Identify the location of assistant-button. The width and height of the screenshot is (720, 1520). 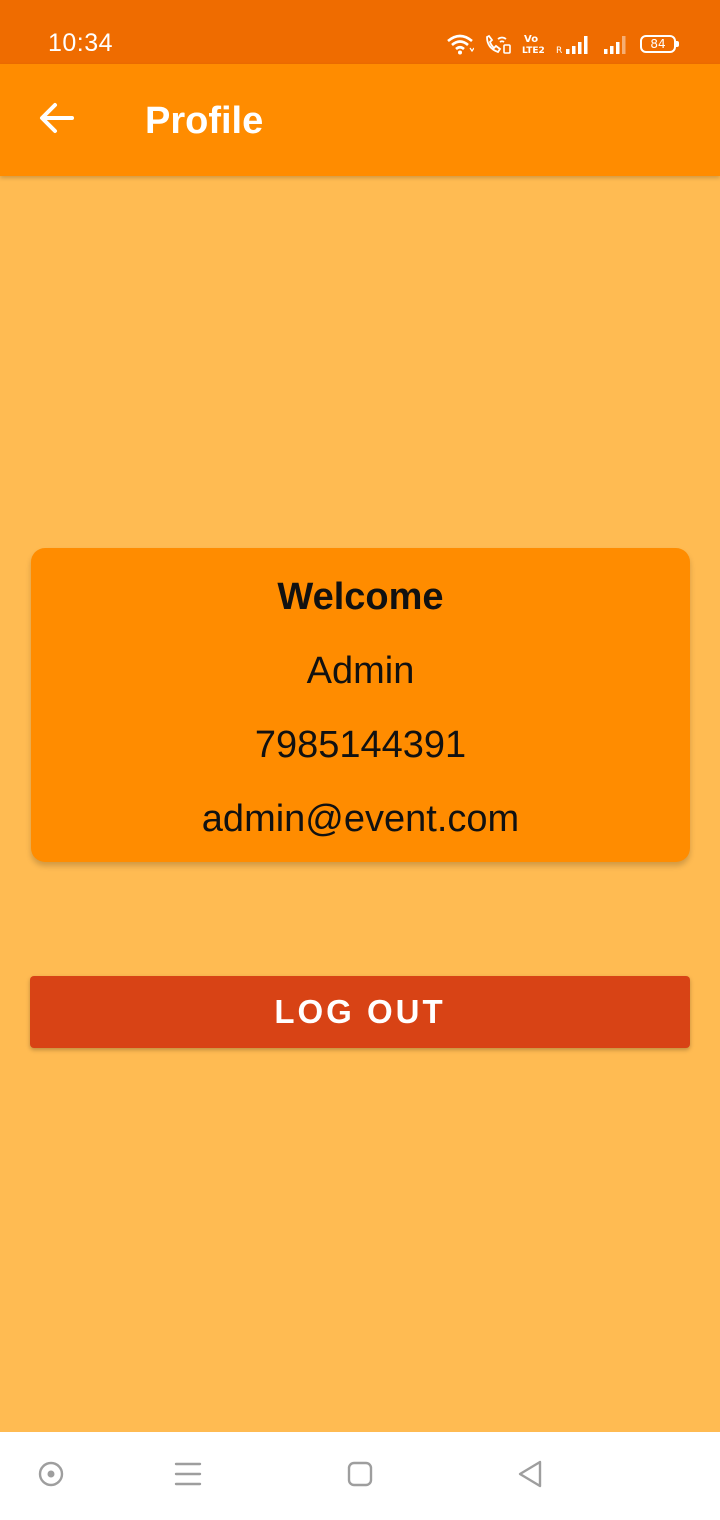
(51, 1476).